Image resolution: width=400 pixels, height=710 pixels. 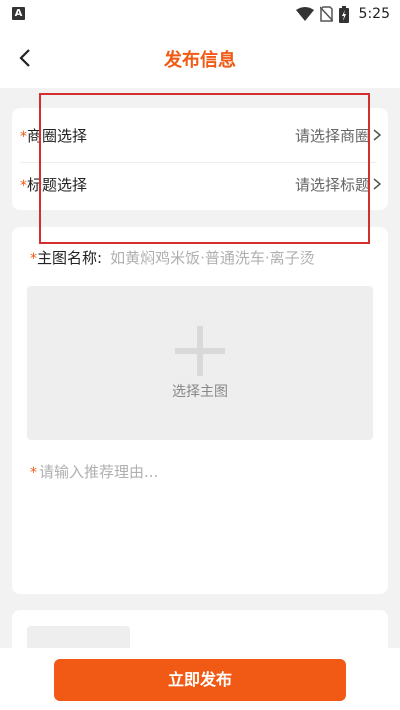 I want to click on status-icons: 5:25, so click(x=342, y=14).